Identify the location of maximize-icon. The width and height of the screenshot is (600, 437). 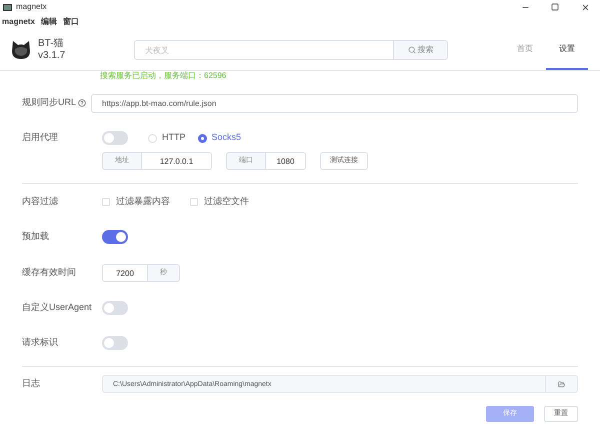
(555, 7).